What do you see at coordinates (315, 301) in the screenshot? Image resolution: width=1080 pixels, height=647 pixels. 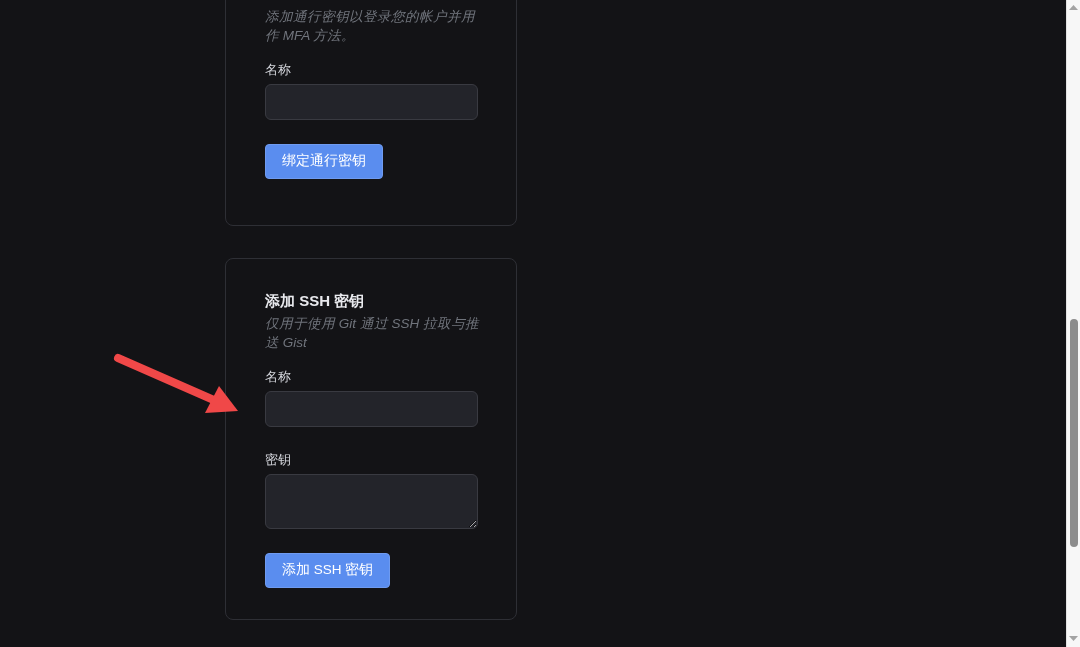 I see `card-title: 添加 SSH 密钥` at bounding box center [315, 301].